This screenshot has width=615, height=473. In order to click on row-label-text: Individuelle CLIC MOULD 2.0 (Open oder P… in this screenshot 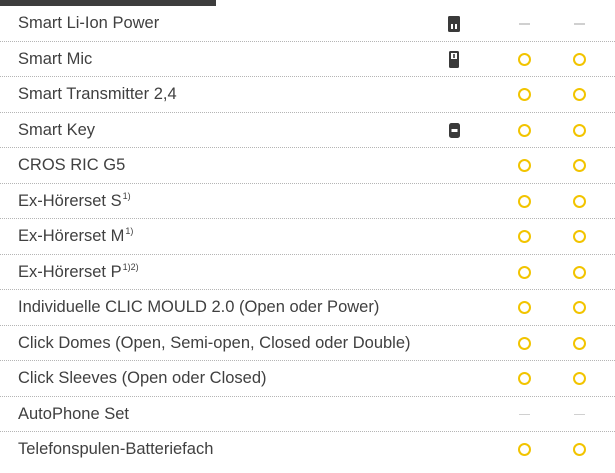, I will do `click(199, 307)`.